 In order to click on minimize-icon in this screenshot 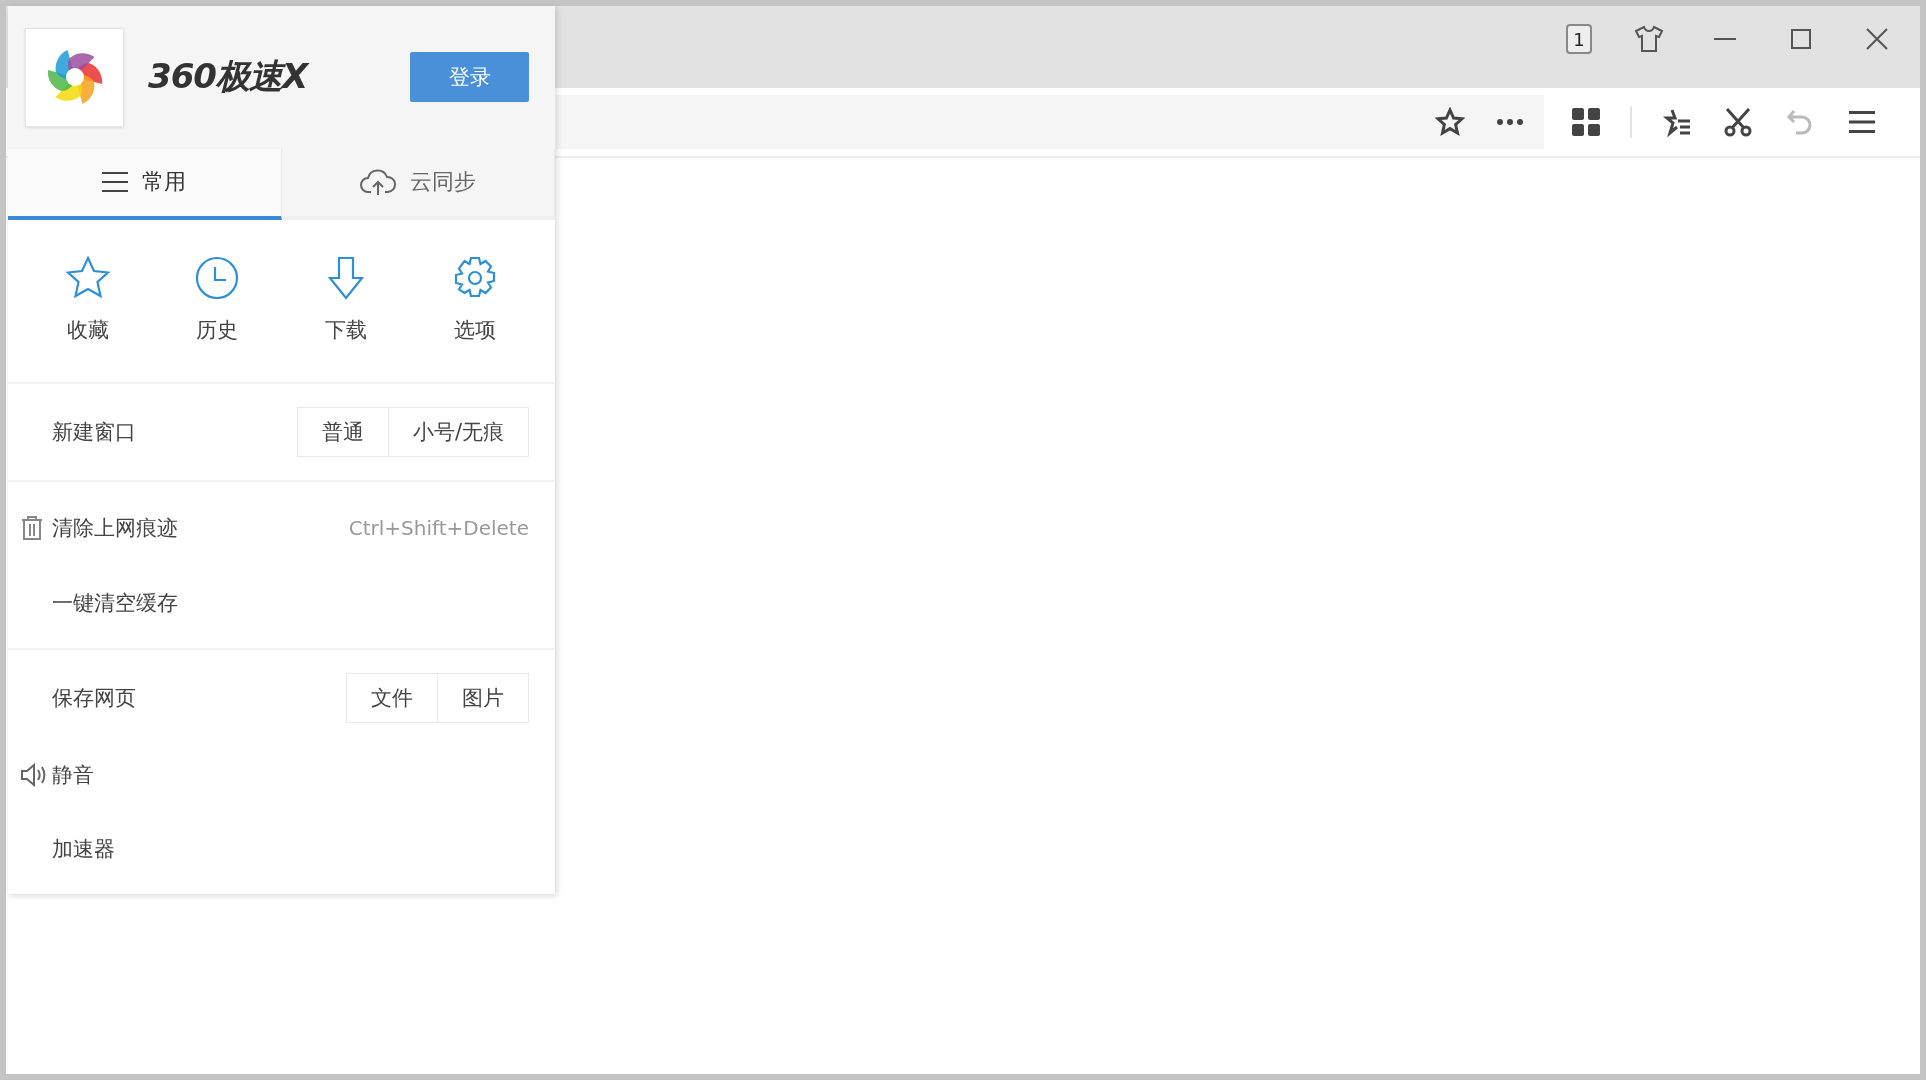, I will do `click(1725, 39)`.